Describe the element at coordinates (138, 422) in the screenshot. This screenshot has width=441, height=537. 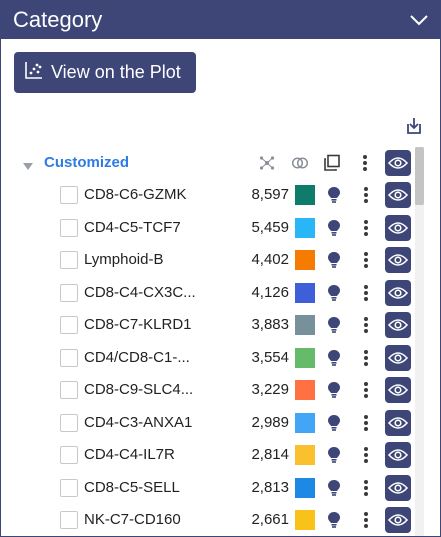
I see `item-name: CD4-C3-ANXA1` at that location.